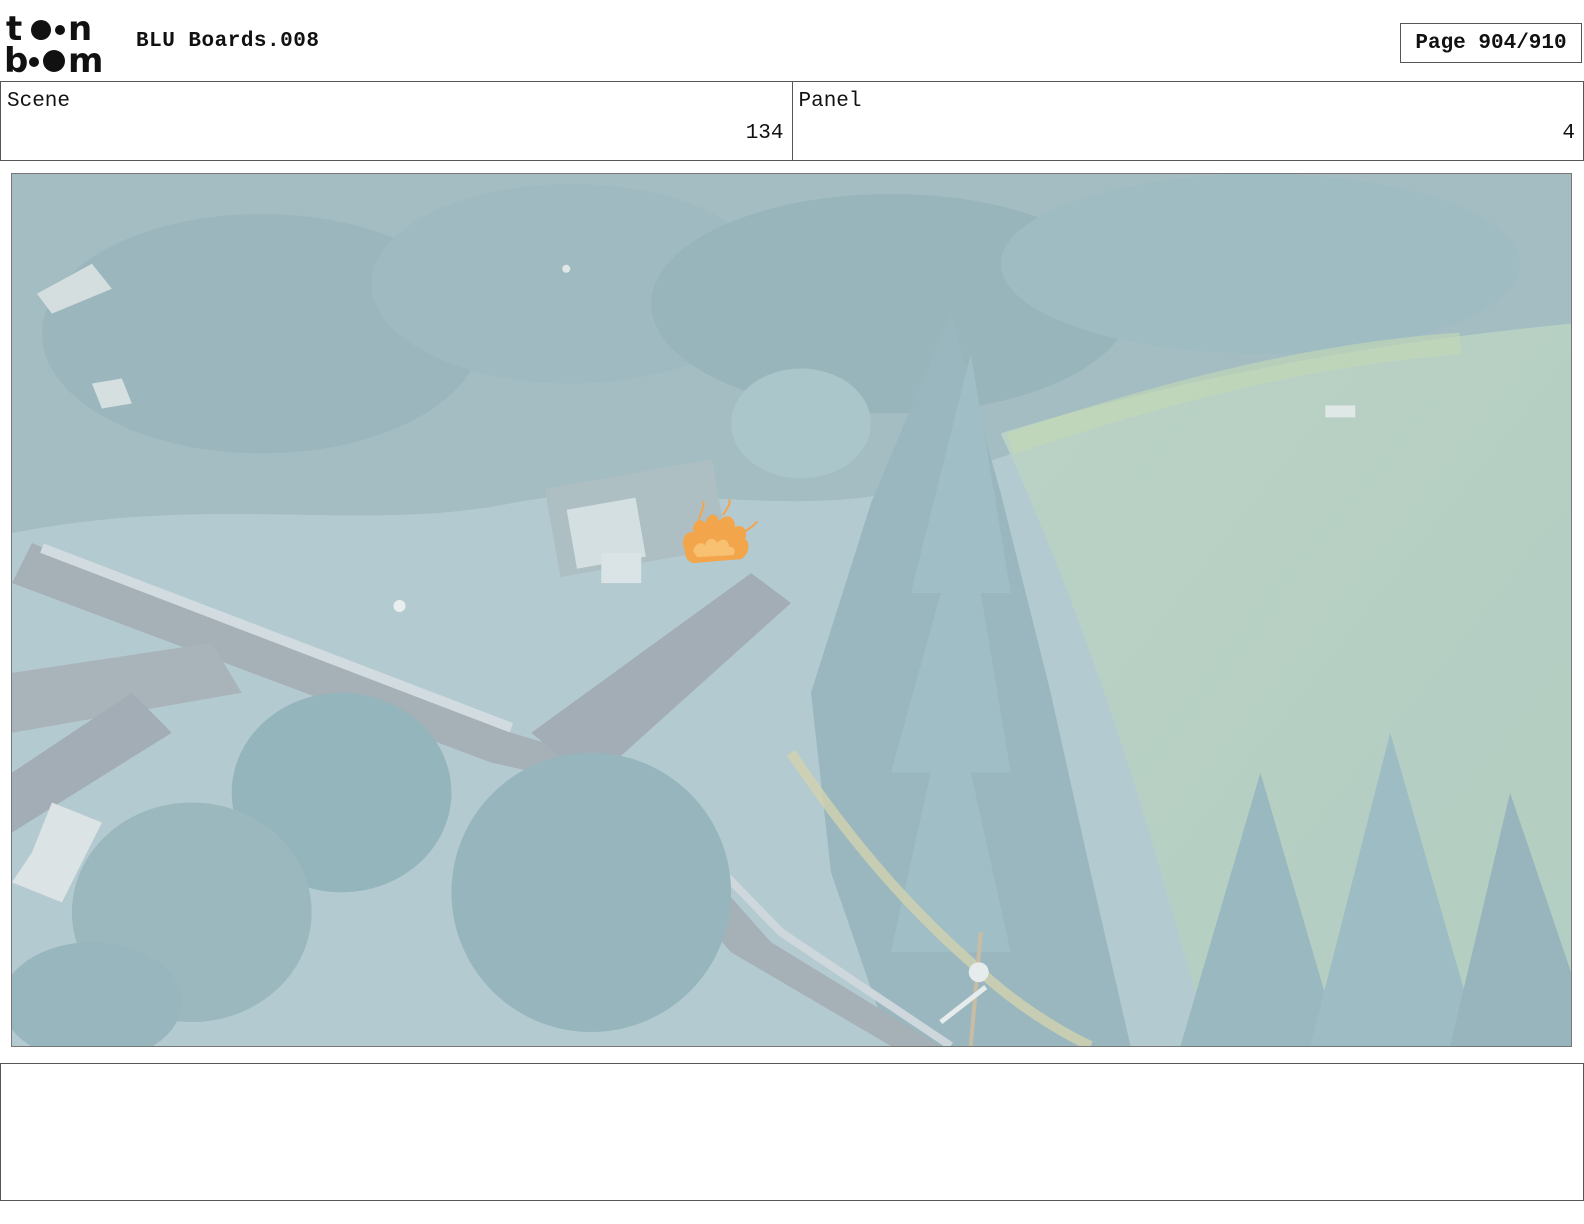  Describe the element at coordinates (16, 58) in the screenshot. I see `svg-text: b` at that location.